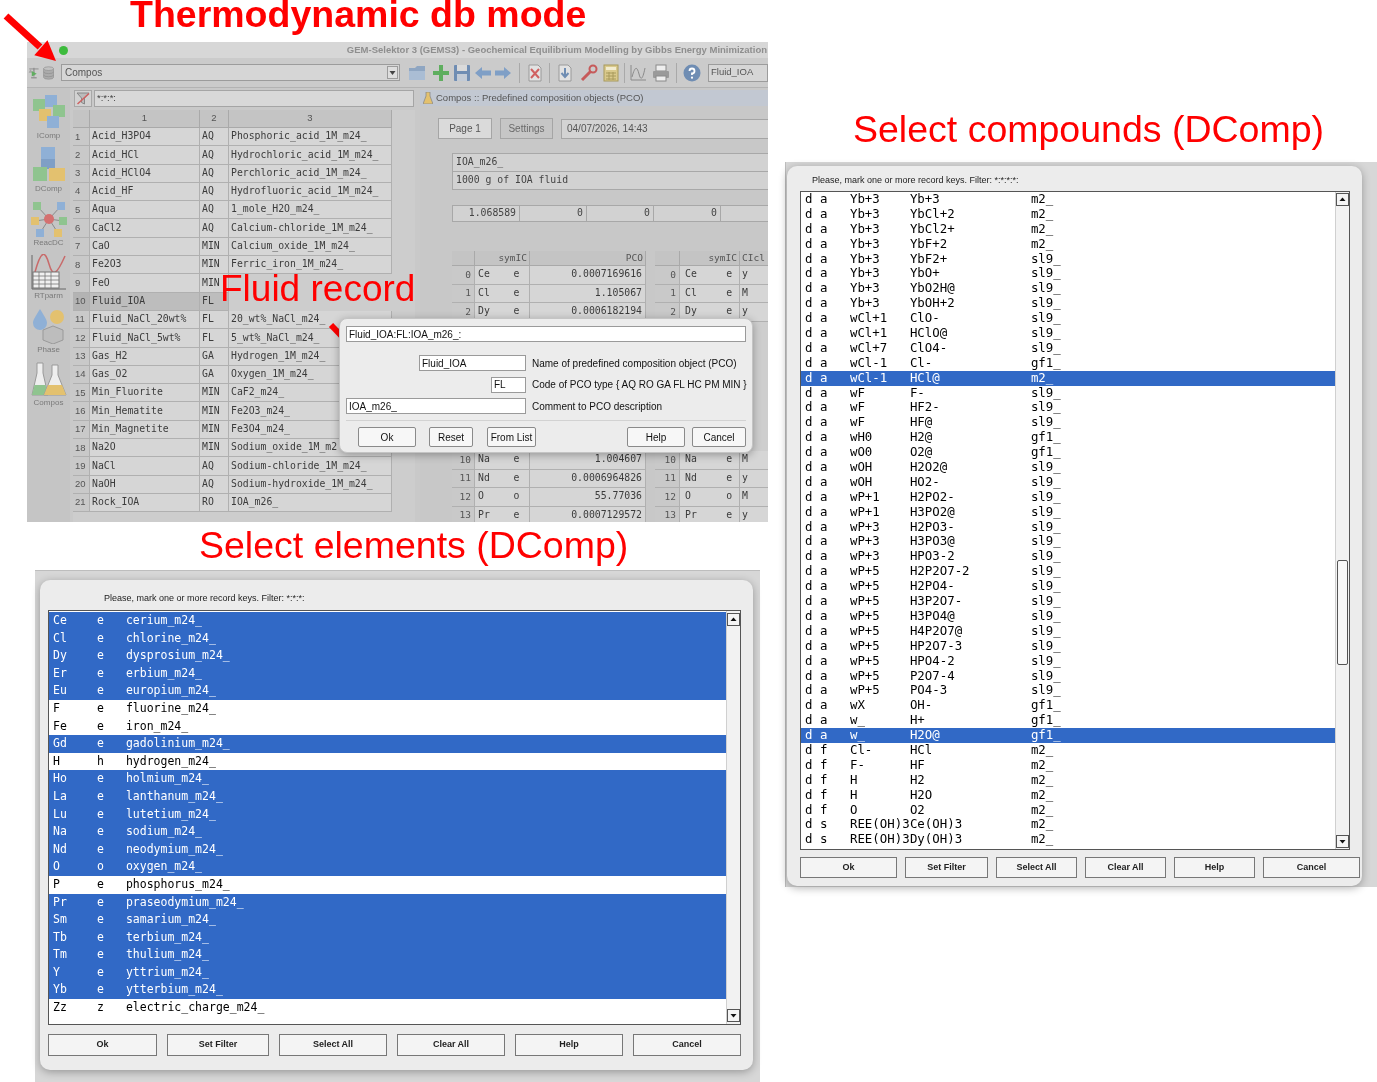 The height and width of the screenshot is (1082, 1377). I want to click on list-item: d a Yb+3 YbCl+2 m2_, so click(1068, 214).